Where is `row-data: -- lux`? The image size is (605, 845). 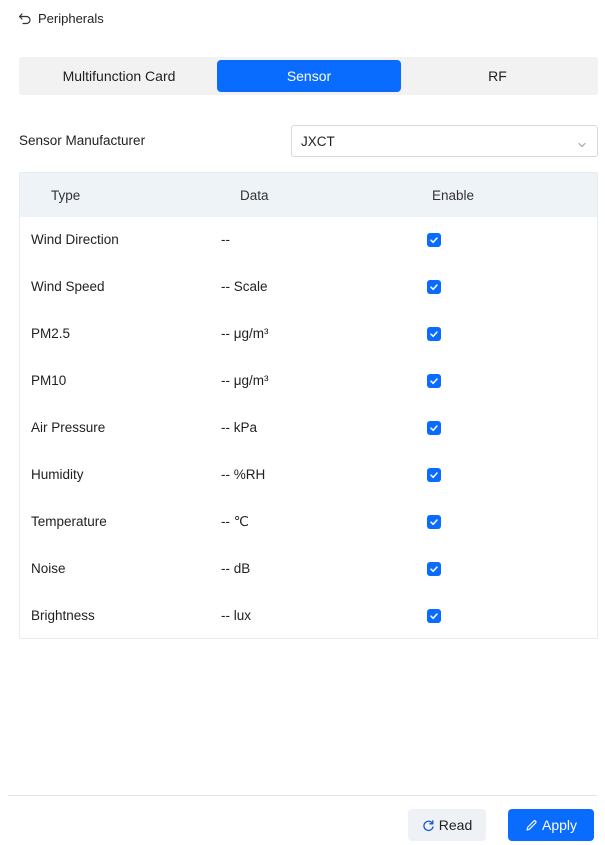
row-data: -- lux is located at coordinates (236, 615).